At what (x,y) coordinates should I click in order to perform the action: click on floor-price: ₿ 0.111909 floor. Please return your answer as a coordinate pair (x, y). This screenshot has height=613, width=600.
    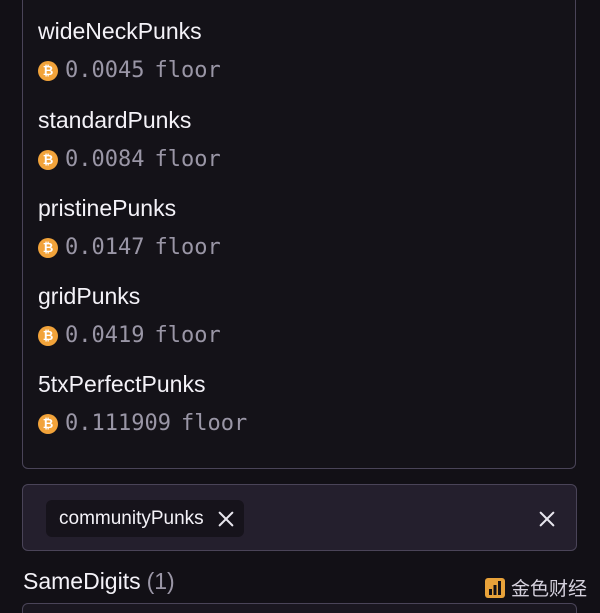
    Looking at the image, I should click on (142, 423).